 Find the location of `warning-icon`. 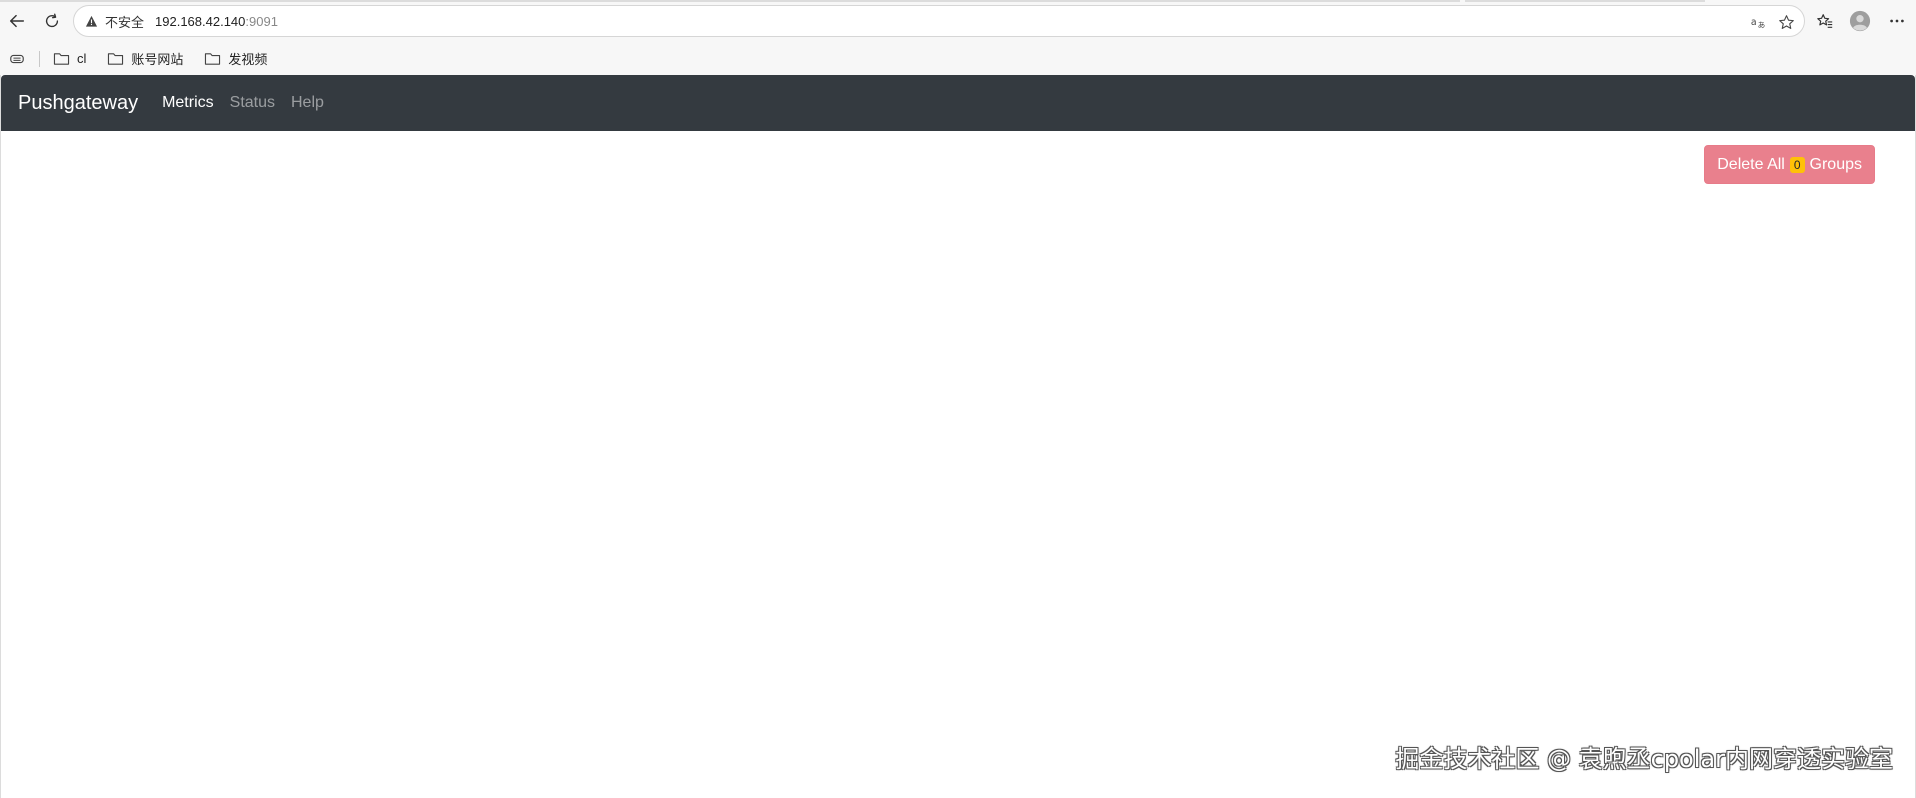

warning-icon is located at coordinates (91, 21).